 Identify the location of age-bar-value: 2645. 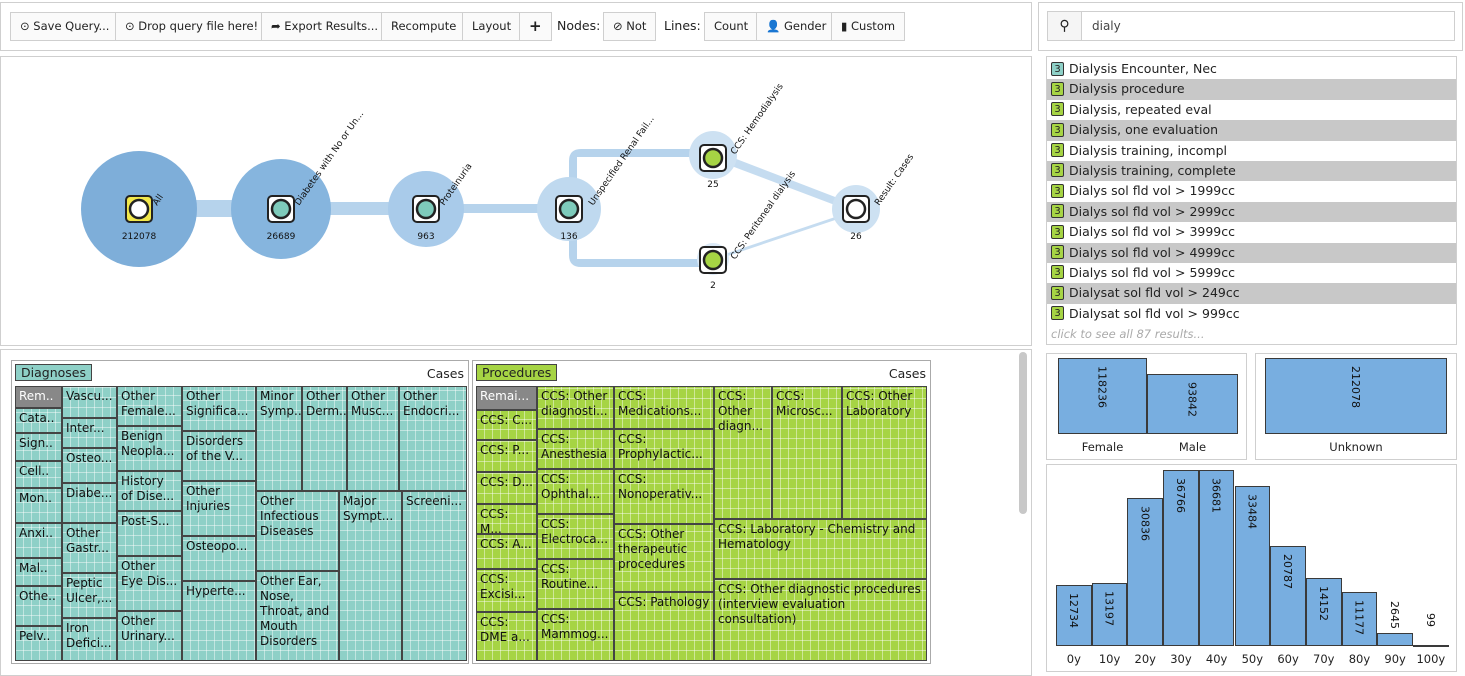
(1395, 615).